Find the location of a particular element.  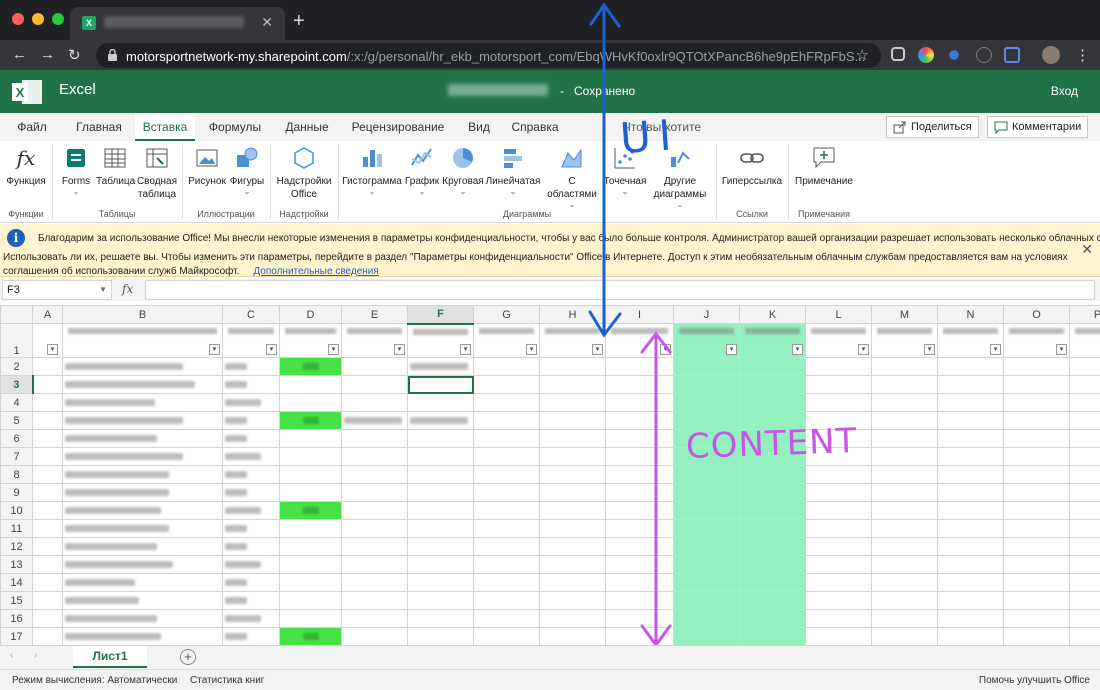

insert-function-button: fx Функция is located at coordinates (26, 166).